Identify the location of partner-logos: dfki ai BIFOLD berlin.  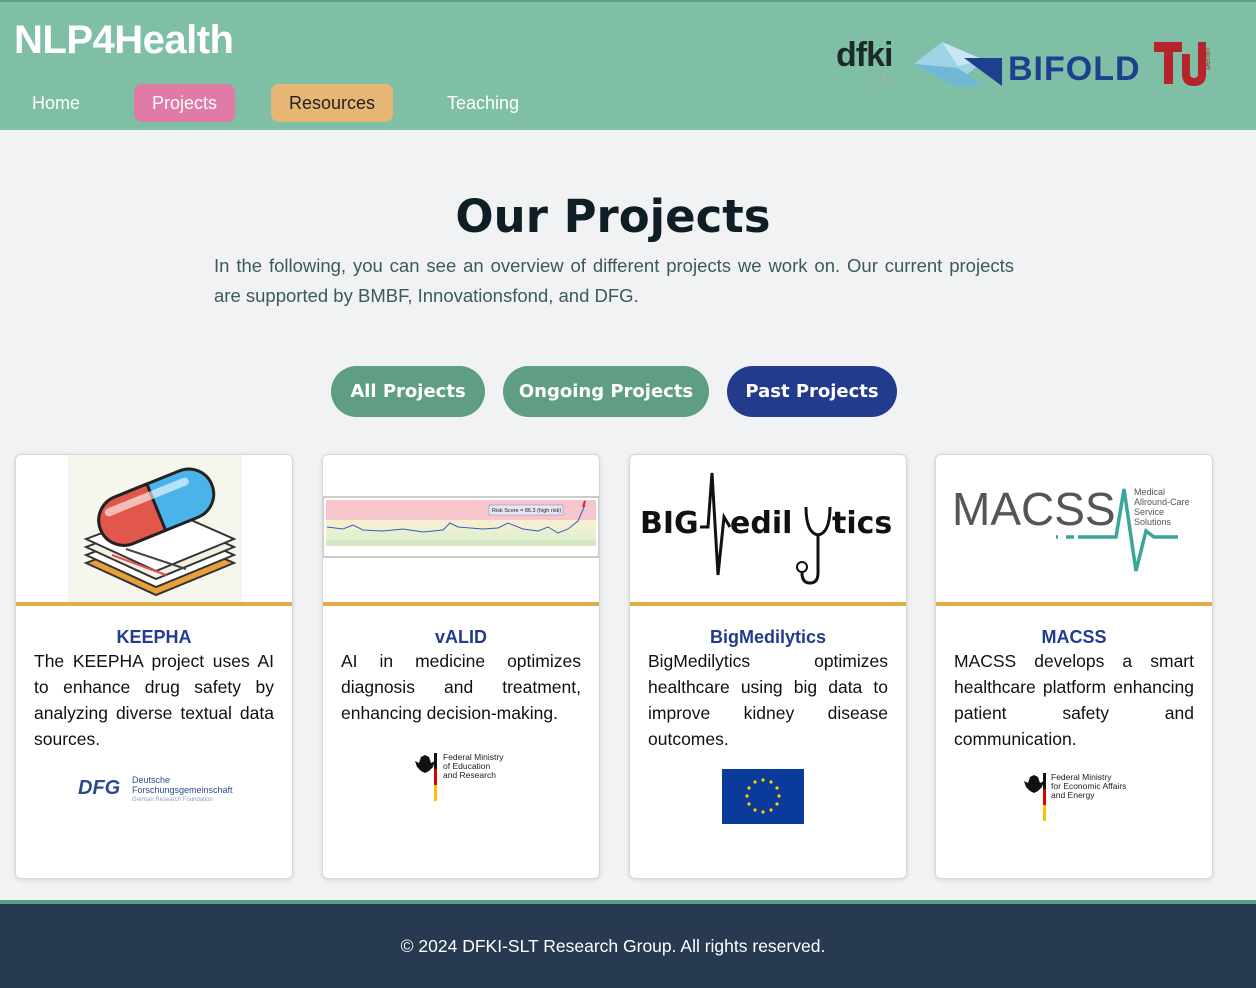
(1026, 66).